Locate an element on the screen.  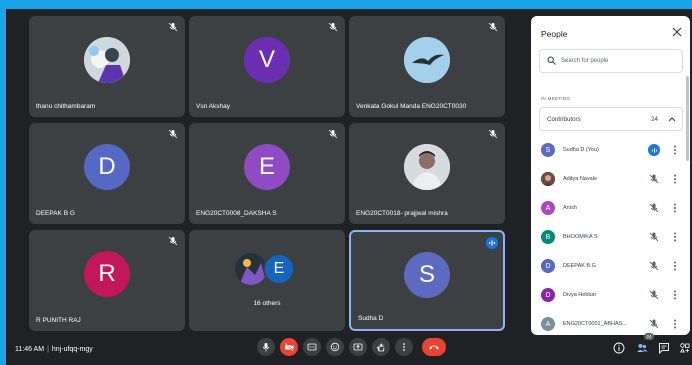
camera-button is located at coordinates (289, 347).